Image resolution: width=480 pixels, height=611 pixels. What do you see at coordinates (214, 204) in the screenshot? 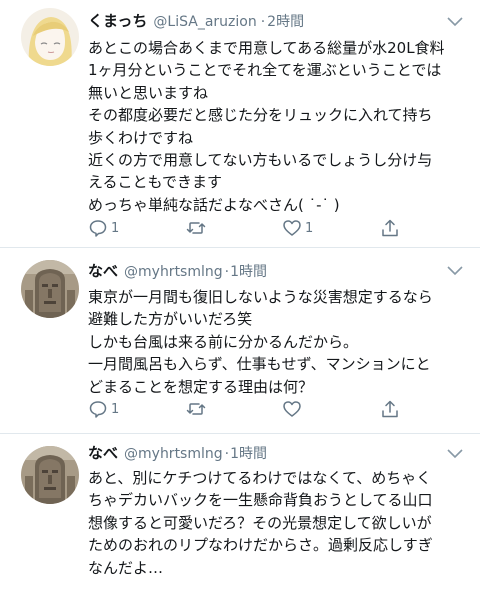
I see `tweet-text-line: めっちゃ単純な話だよなべさん( ˙-˙ )` at bounding box center [214, 204].